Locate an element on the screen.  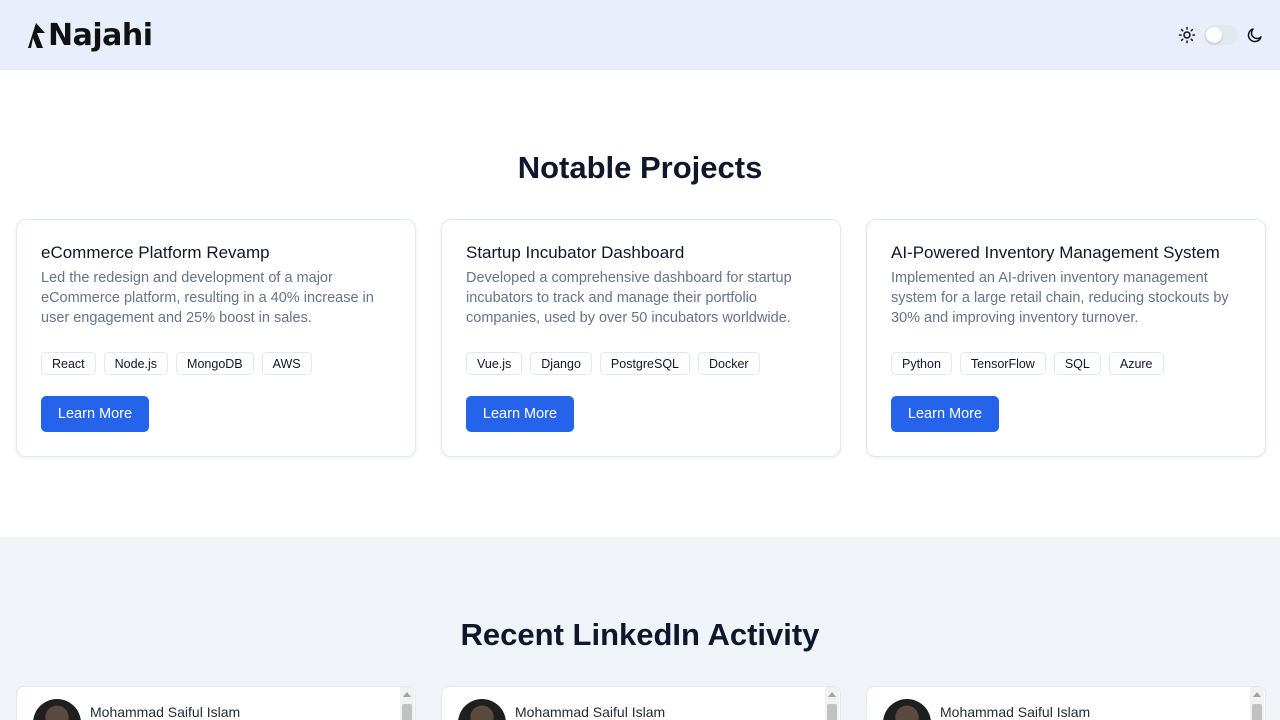
tech-tag: PostgreSQL is located at coordinates (644, 363).